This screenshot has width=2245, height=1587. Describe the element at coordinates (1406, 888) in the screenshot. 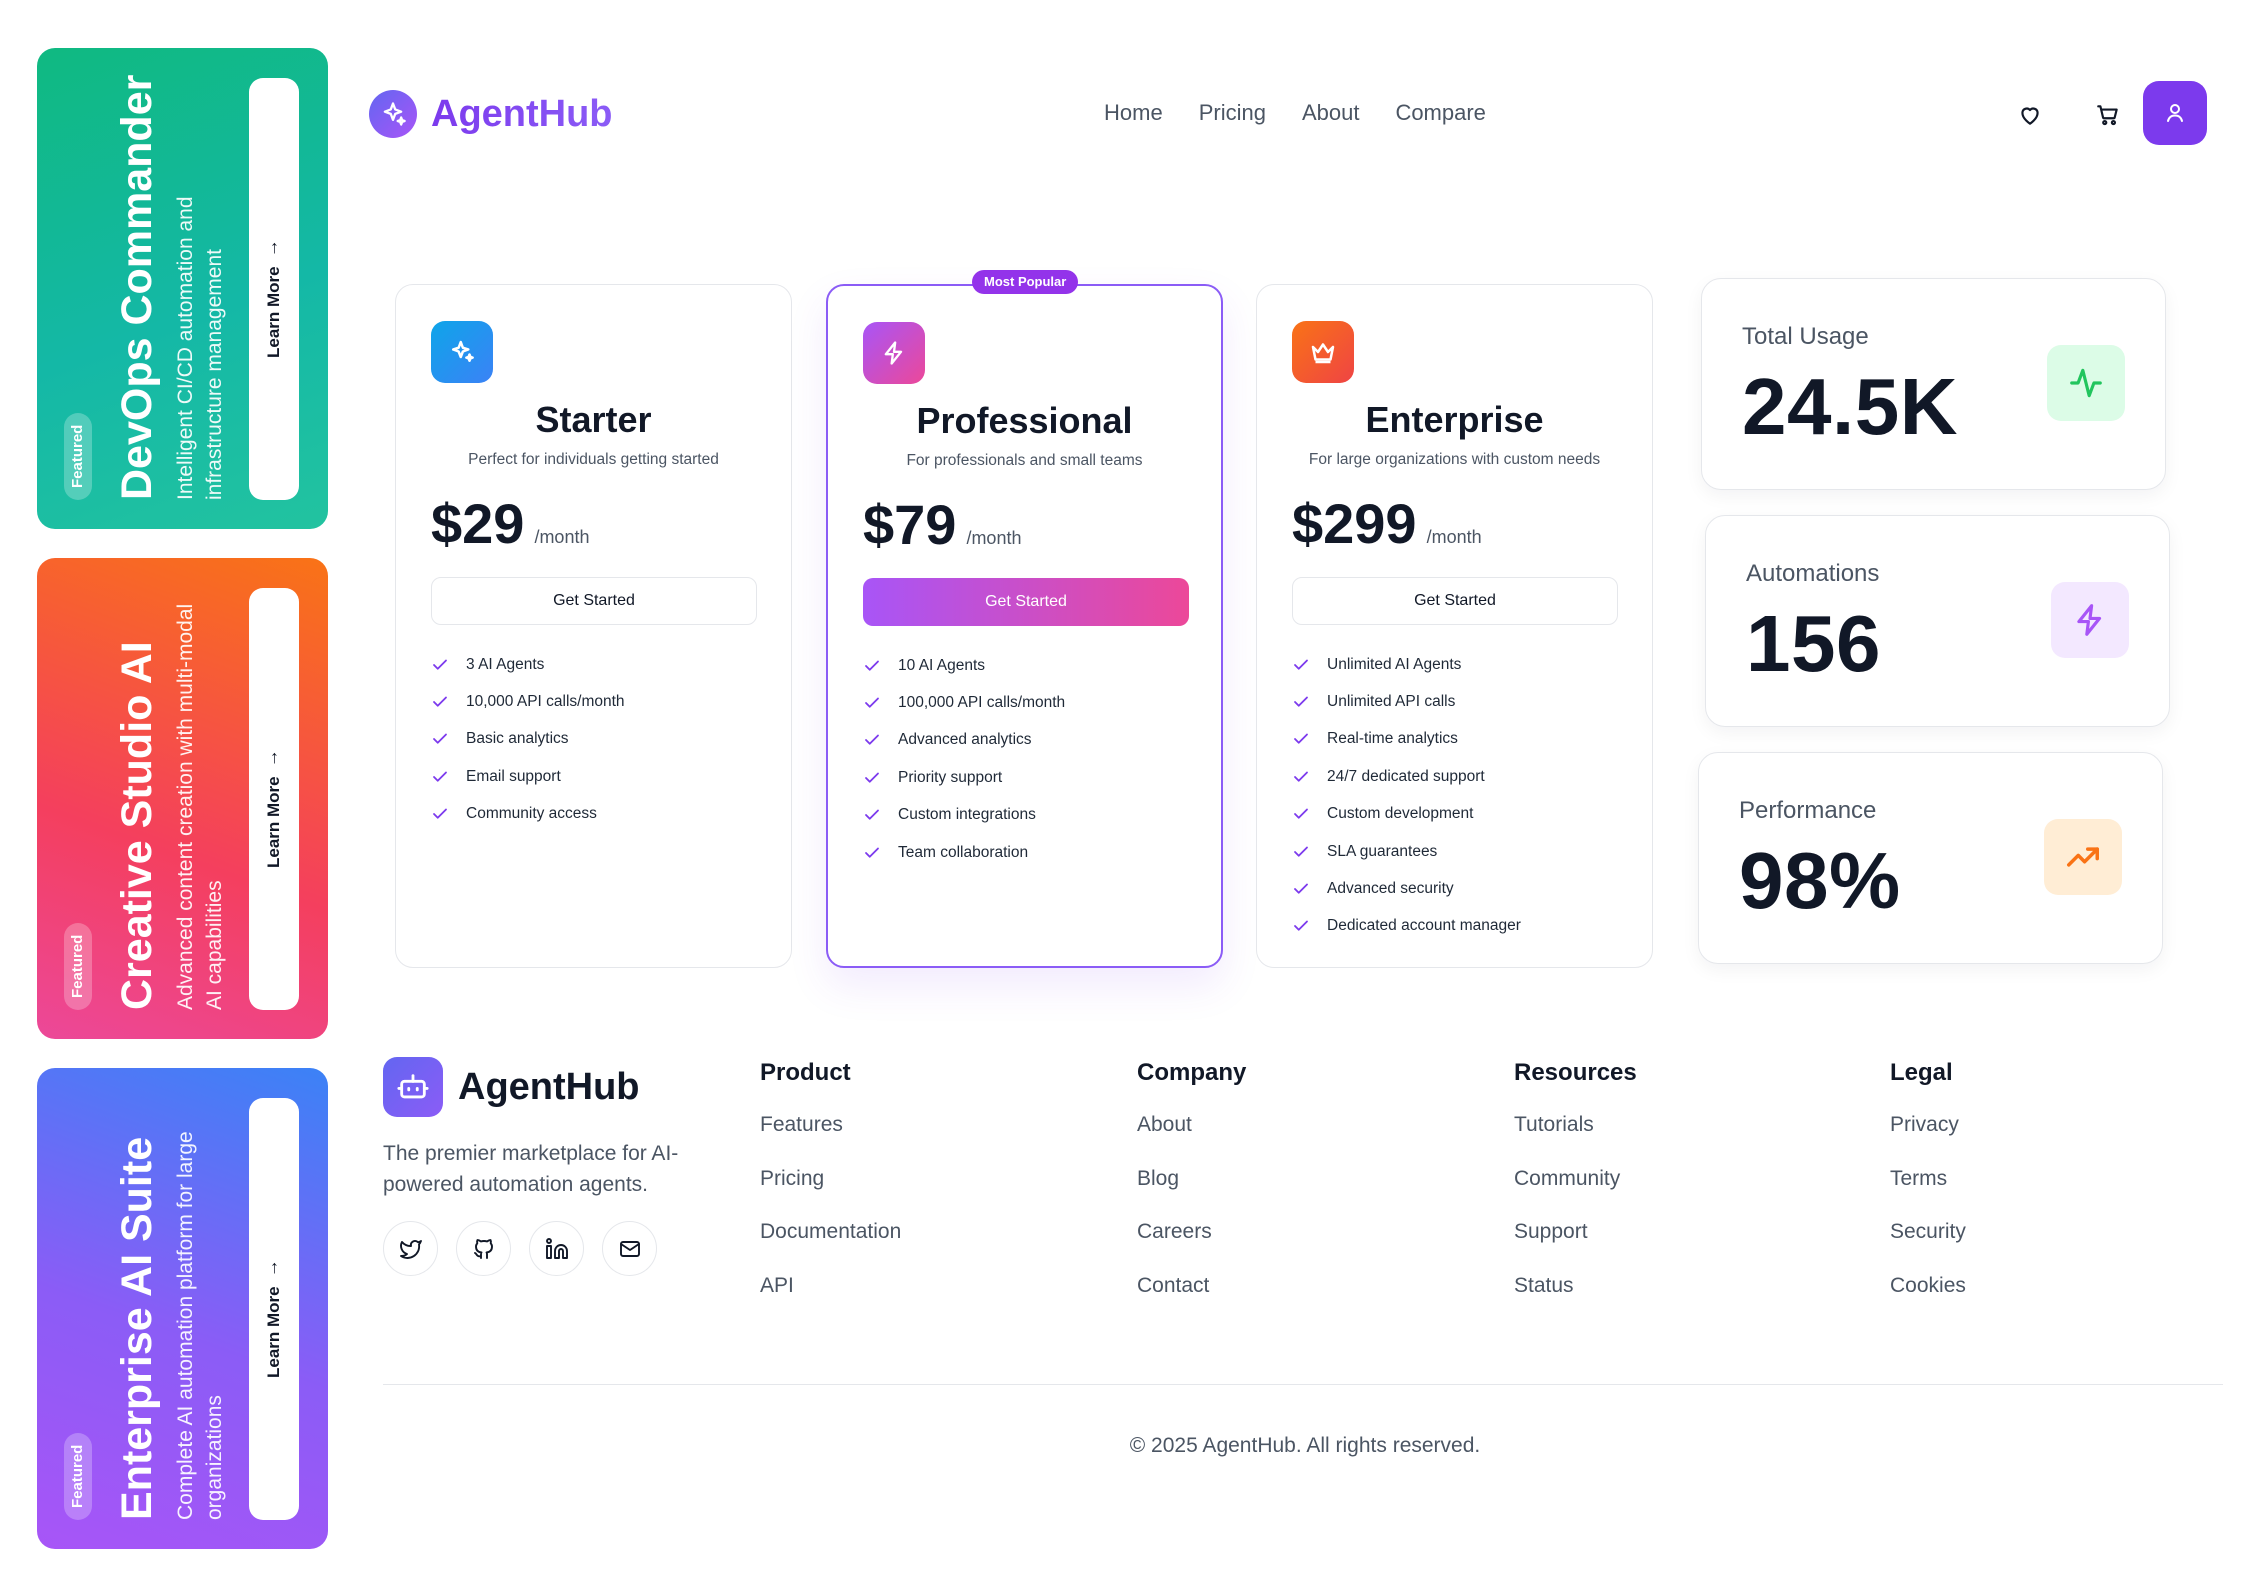

I see `feature-item: Advanced security` at that location.